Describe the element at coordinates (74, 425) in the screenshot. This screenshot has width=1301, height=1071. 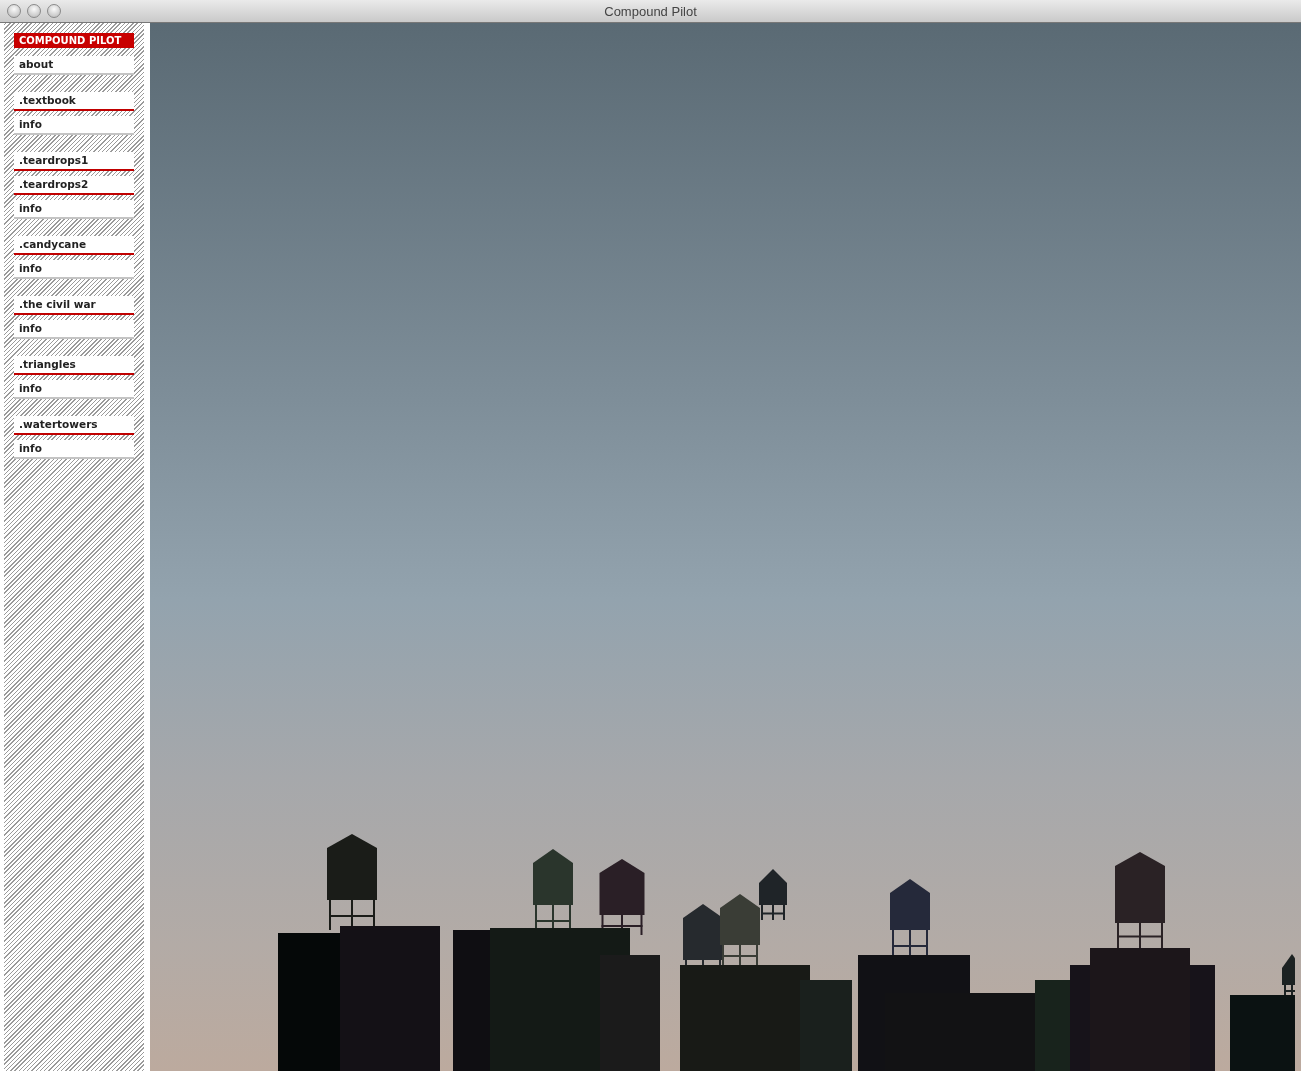
I see `project-link: .watertowers` at that location.